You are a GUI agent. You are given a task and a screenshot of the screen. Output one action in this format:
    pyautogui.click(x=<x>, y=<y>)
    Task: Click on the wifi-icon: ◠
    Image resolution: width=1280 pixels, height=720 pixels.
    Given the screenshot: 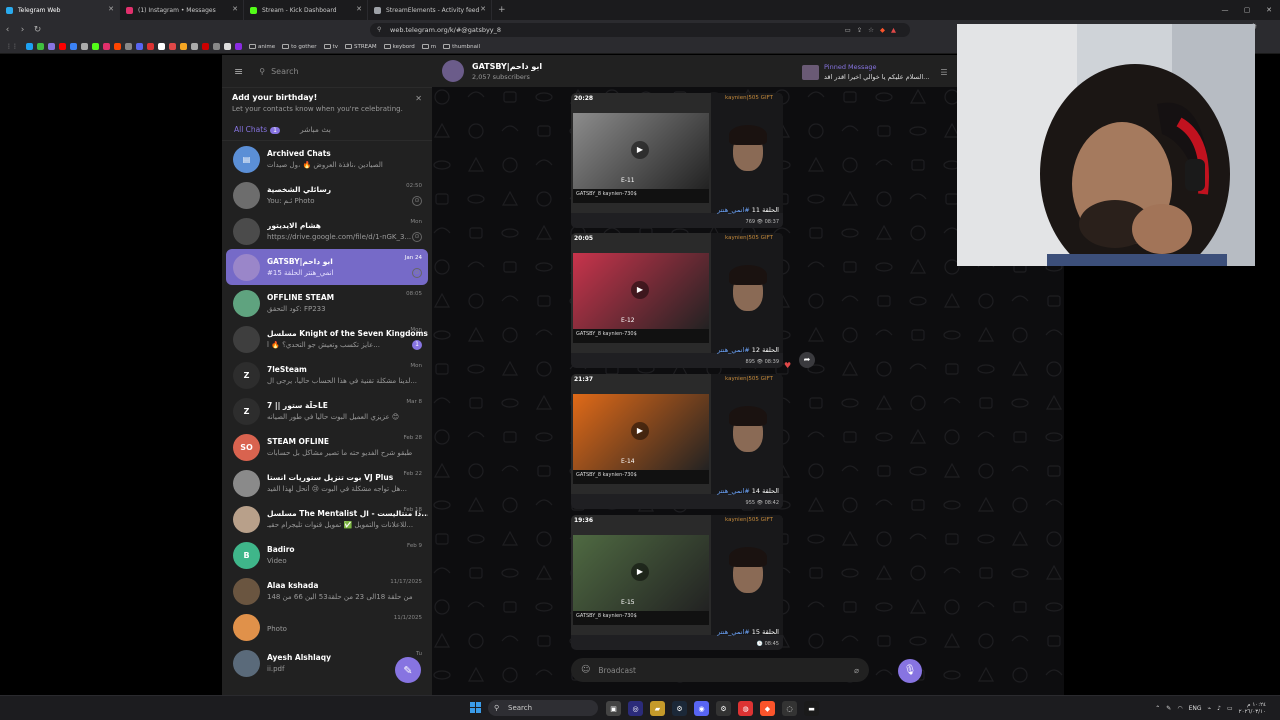 What is the action you would take?
    pyautogui.click(x=1179, y=708)
    